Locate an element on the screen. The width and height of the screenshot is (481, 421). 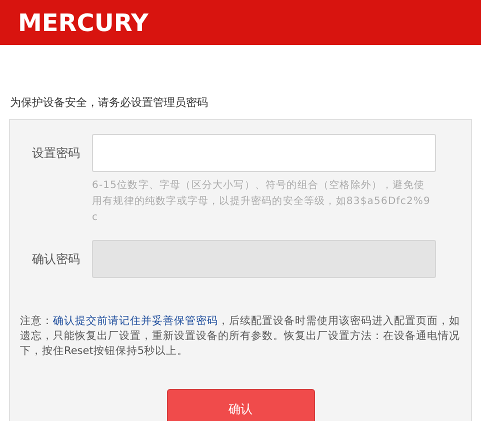
field-label: 确认密码 is located at coordinates (55, 259).